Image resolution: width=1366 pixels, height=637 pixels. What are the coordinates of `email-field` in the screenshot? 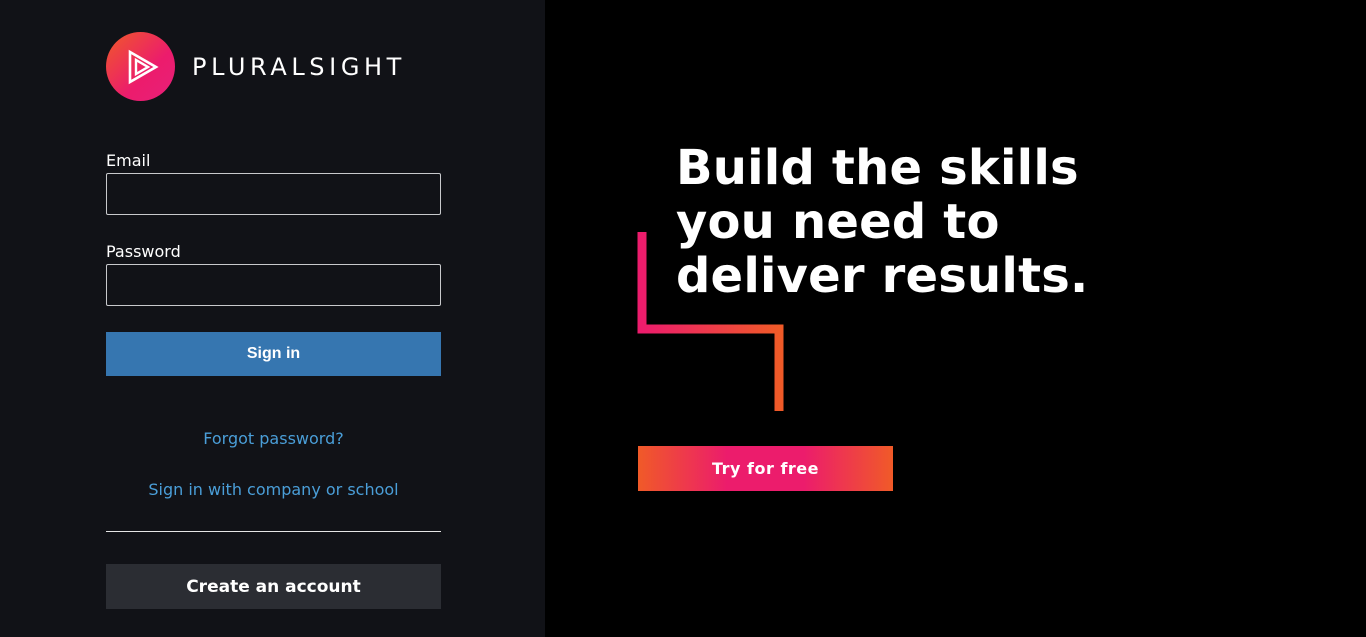 It's located at (273, 194).